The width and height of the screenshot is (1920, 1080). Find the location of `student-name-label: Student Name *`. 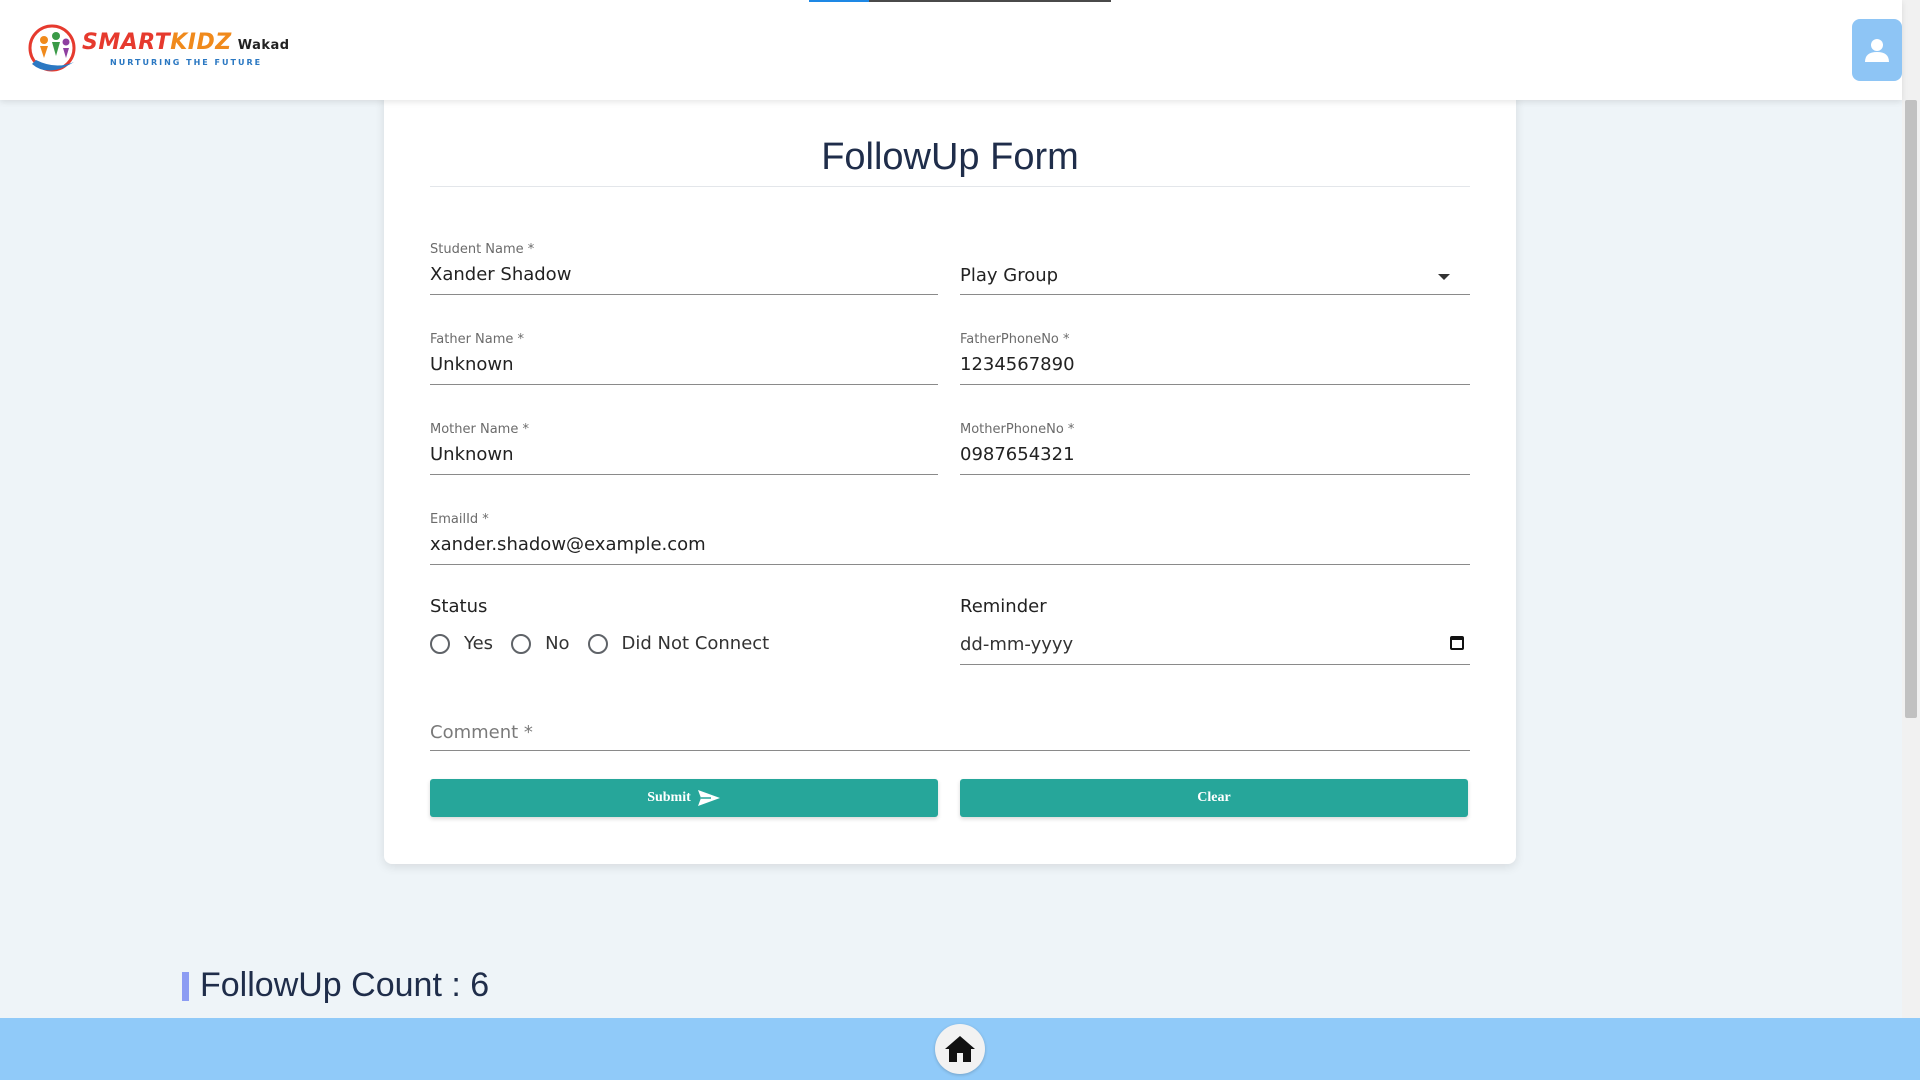

student-name-label: Student Name * is located at coordinates (482, 249).